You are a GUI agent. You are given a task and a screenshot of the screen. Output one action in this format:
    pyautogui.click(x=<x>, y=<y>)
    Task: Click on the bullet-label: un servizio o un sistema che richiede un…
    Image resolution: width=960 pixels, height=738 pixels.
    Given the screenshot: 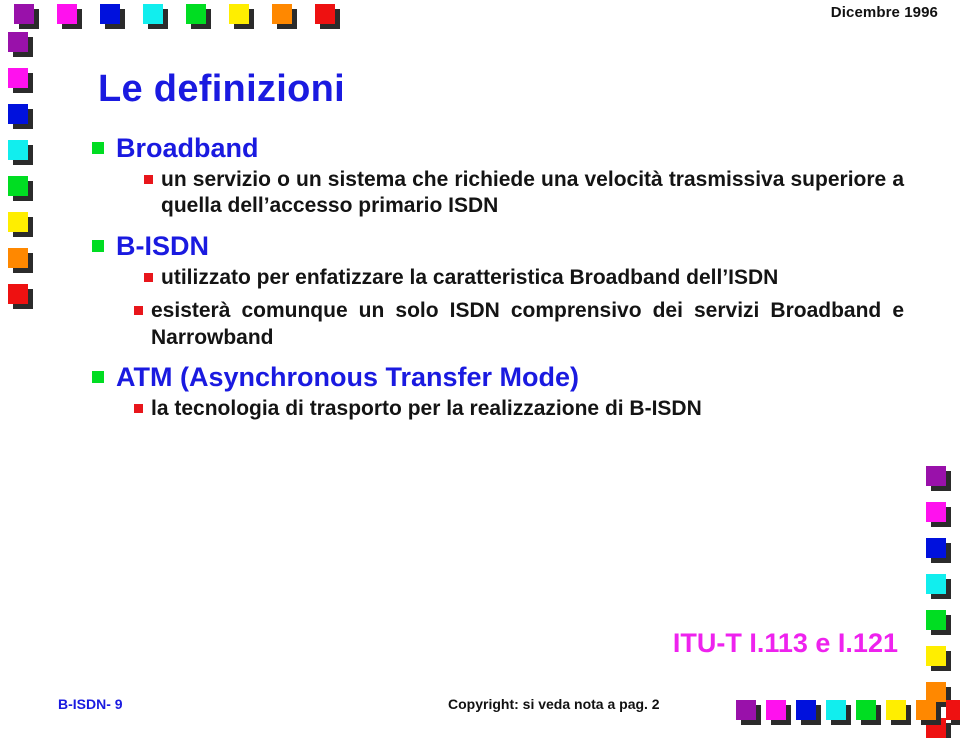 What is the action you would take?
    pyautogui.click(x=532, y=192)
    